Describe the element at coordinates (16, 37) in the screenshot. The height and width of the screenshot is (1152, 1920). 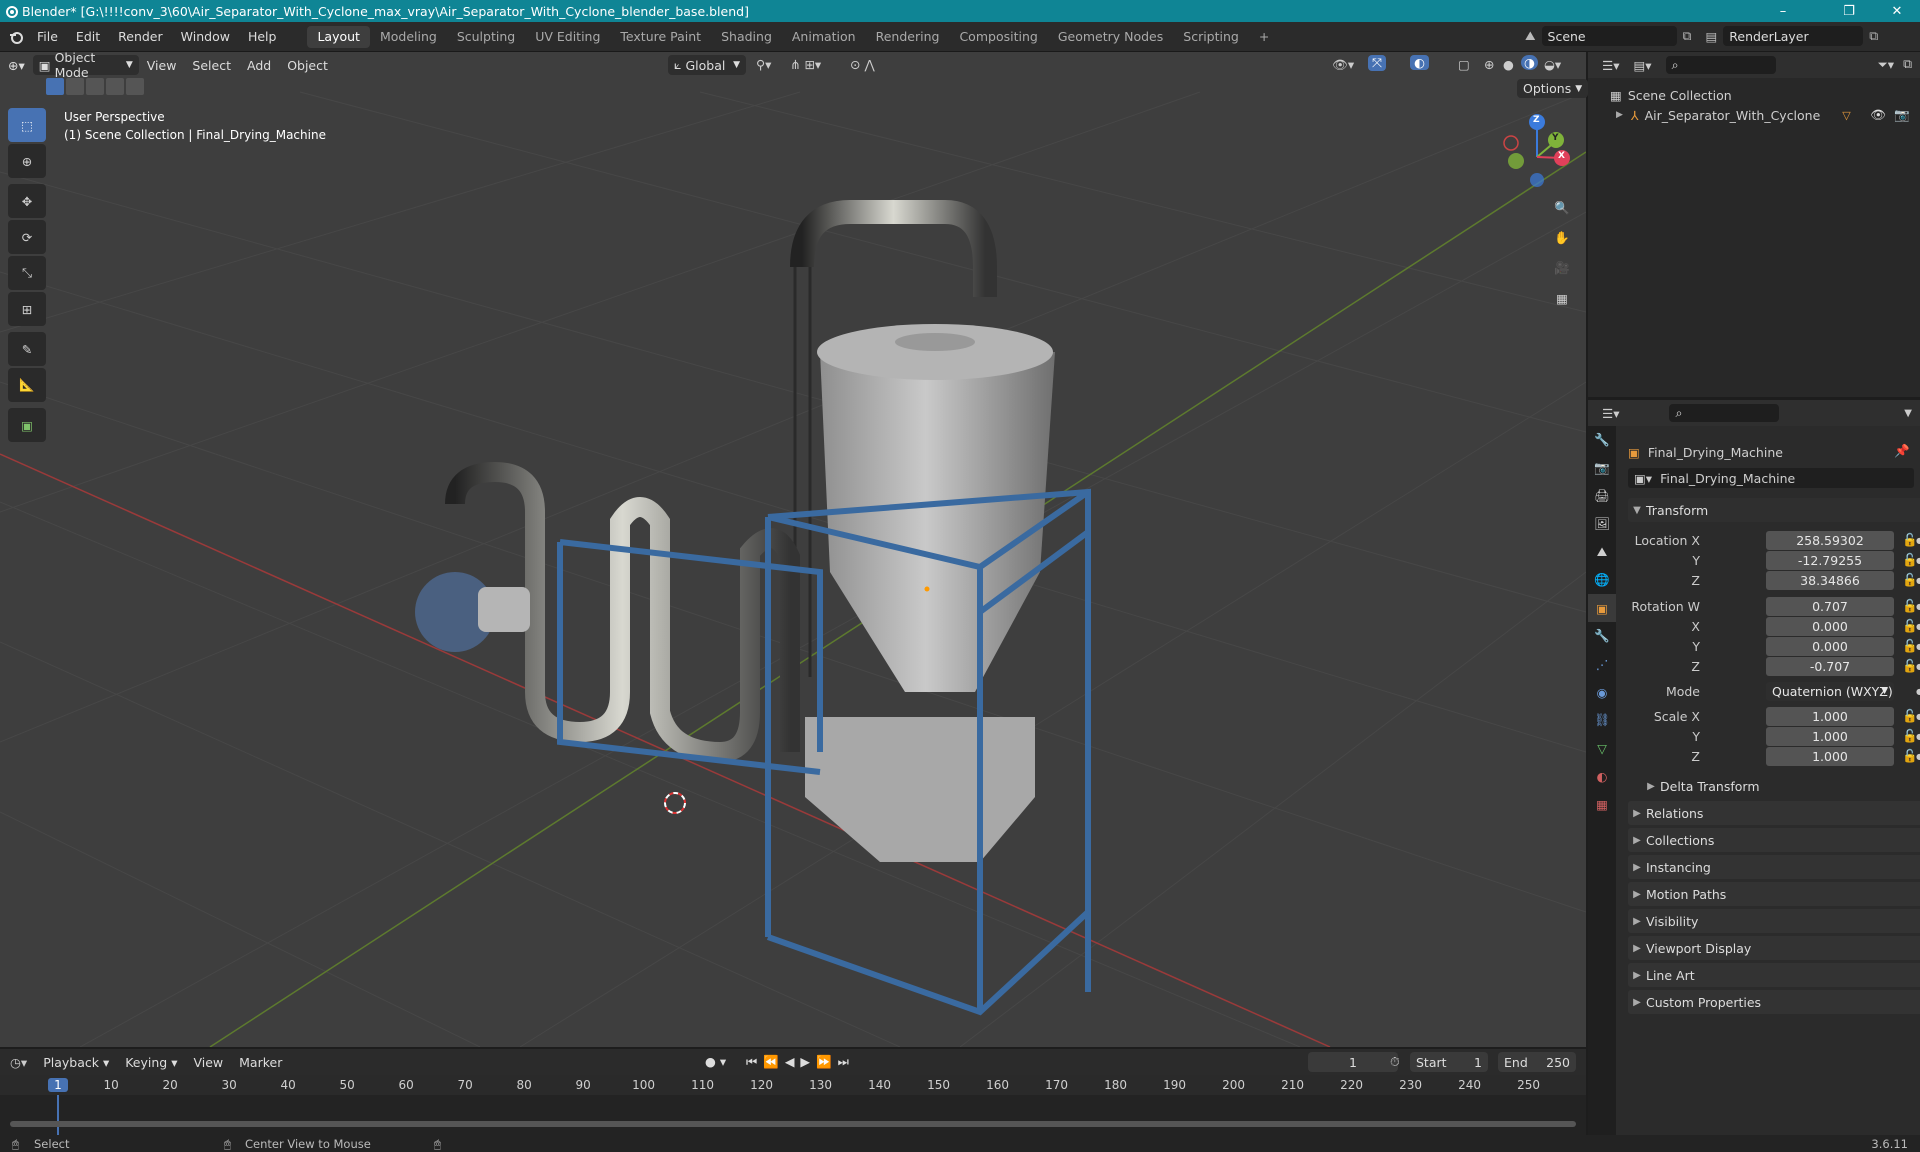
I see `blender-menu-icon` at that location.